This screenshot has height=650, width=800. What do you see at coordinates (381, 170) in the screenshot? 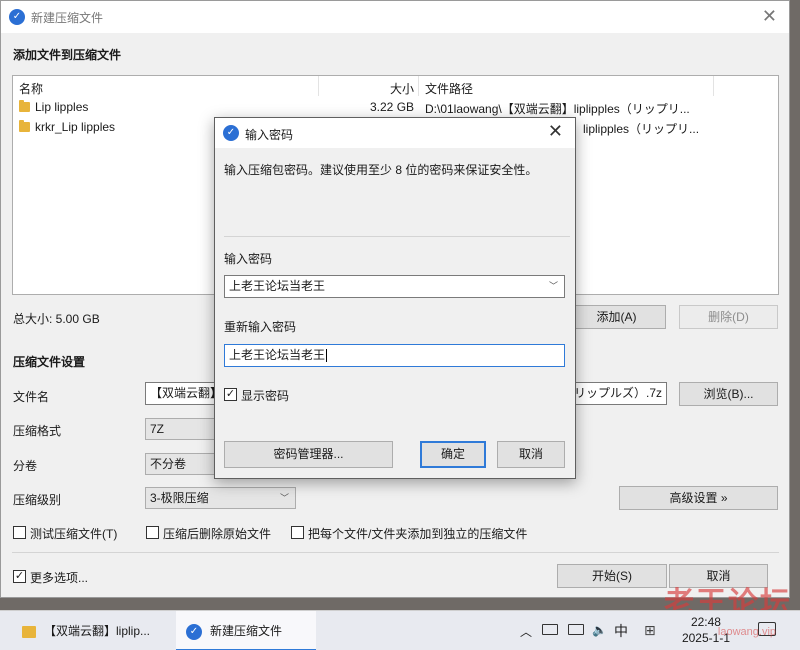
I see `dialog-description: 输入压缩包密码。建议使用至少 8 位的密码来保证安全性。` at bounding box center [381, 170].